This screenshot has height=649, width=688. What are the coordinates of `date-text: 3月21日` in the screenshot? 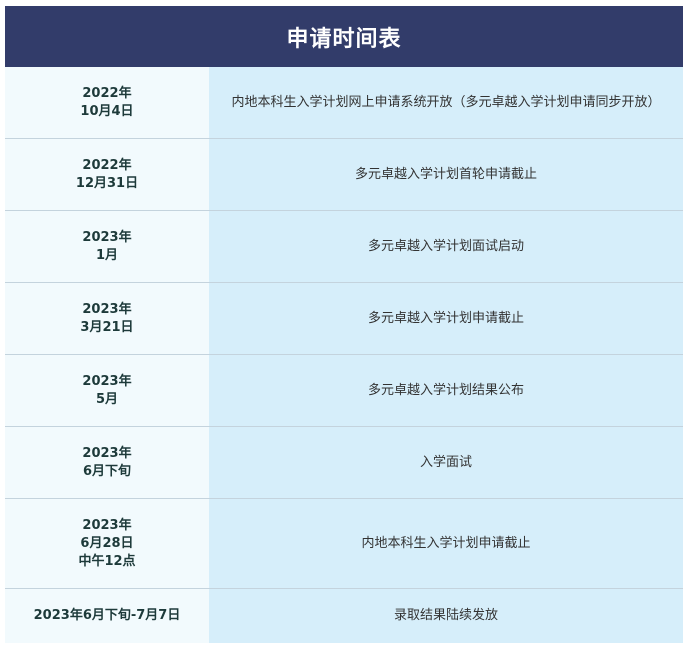 It's located at (107, 327).